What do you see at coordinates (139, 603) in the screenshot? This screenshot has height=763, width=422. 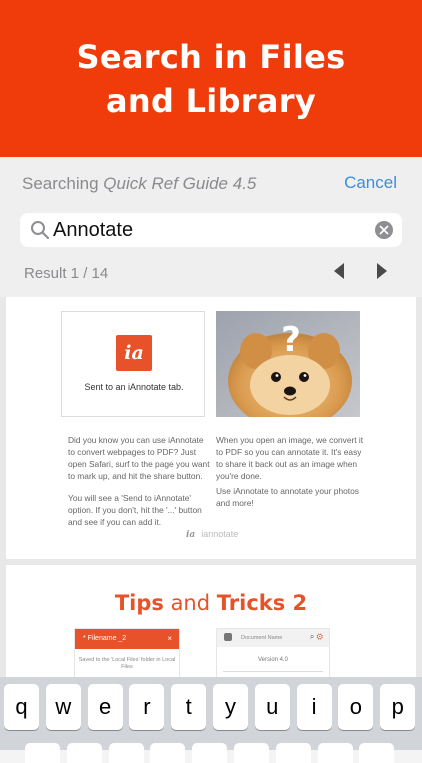 I see `heading-word: Tips` at bounding box center [139, 603].